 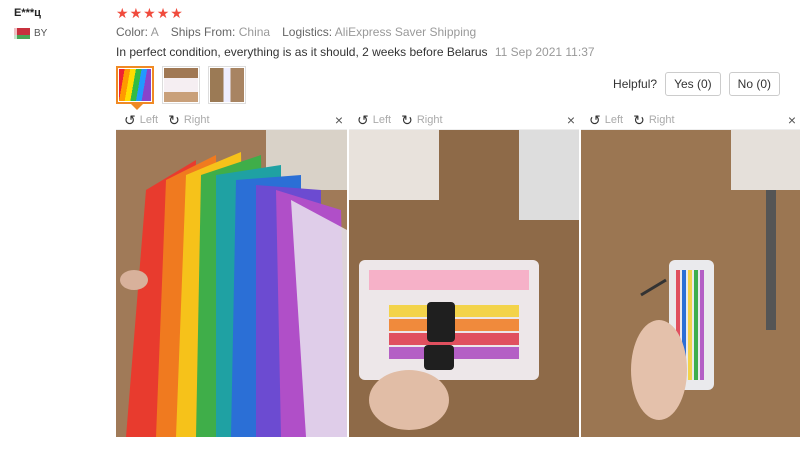 What do you see at coordinates (137, 107) in the screenshot?
I see `active-caret-icon` at bounding box center [137, 107].